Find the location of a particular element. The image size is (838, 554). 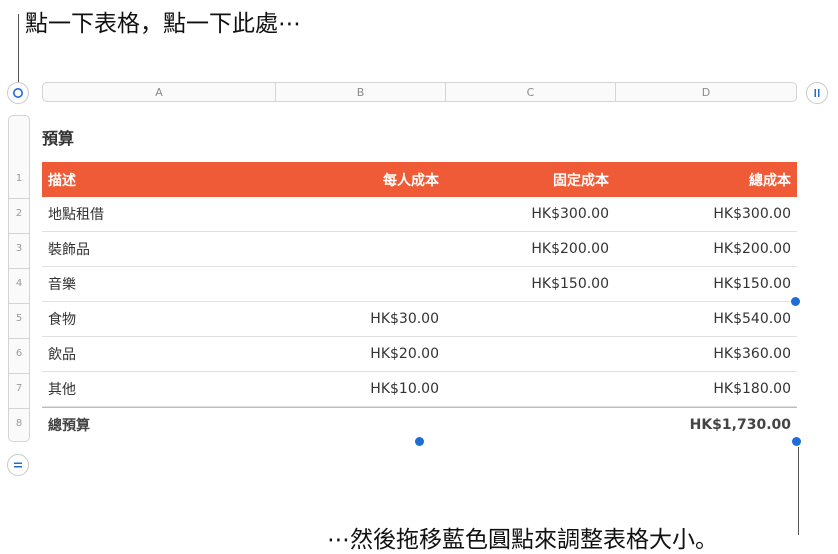

table-row: 地點租借 HK$300.00 HK$300.00 is located at coordinates (419, 214).